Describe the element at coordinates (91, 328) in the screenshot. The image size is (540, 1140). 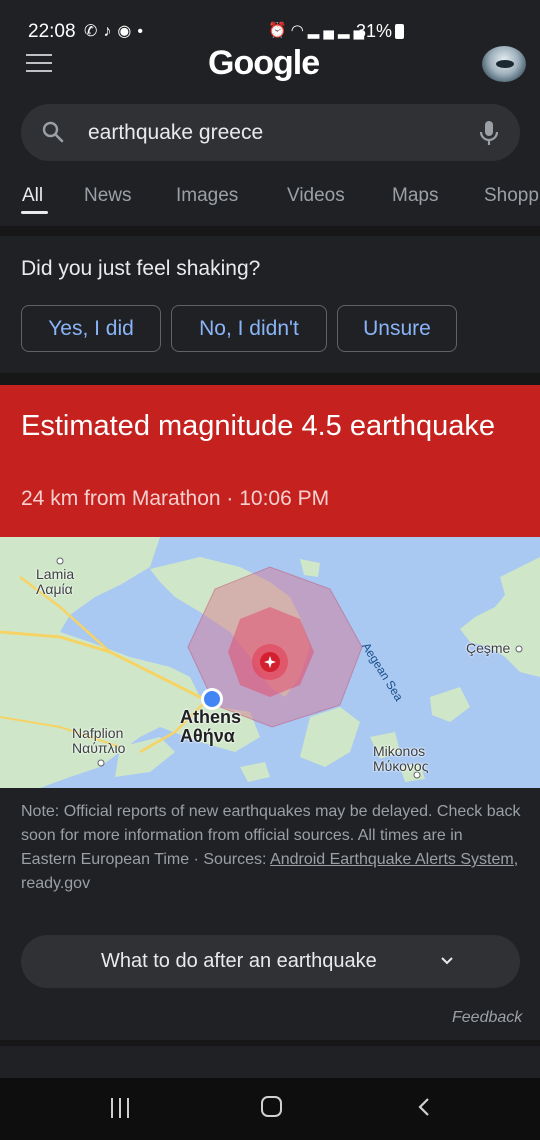
I see `yes-button: Yes, I did` at that location.